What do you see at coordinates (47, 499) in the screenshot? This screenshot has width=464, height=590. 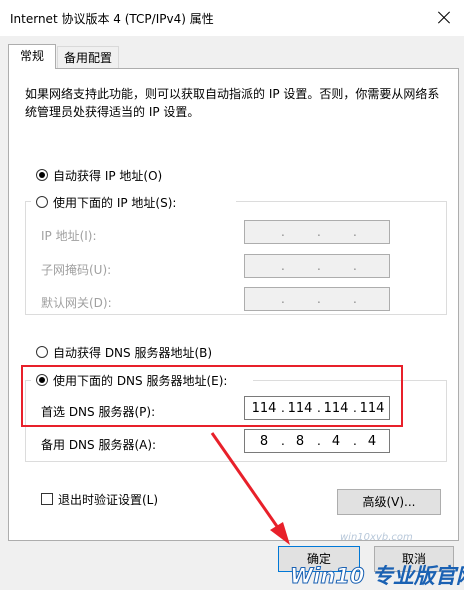 I see `validate-on-exit-checkbox` at bounding box center [47, 499].